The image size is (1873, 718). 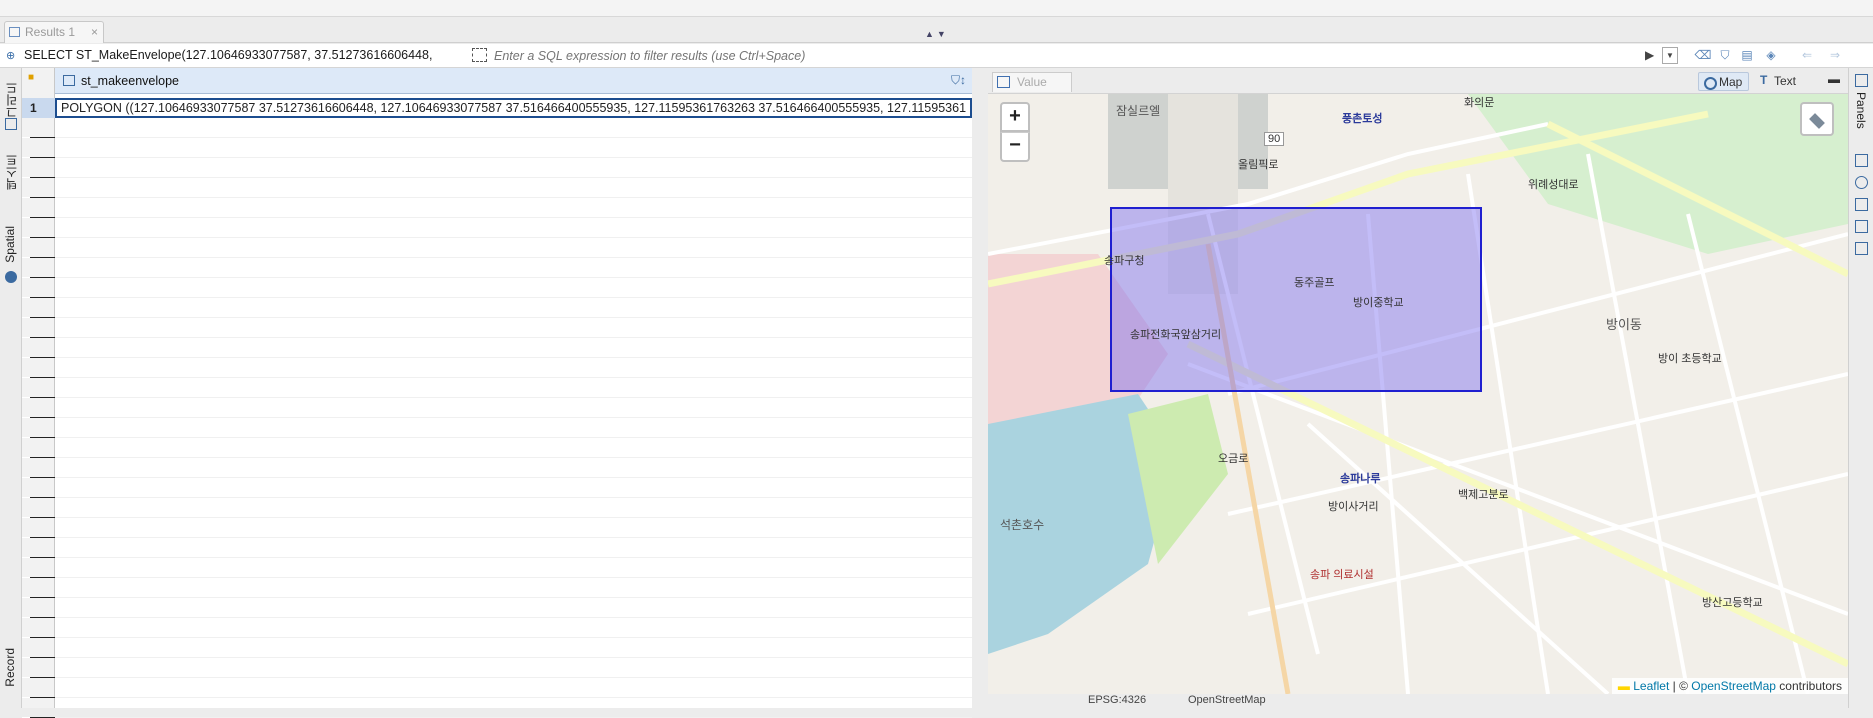 What do you see at coordinates (1732, 603) in the screenshot?
I see `map-label: 방산고등학교` at bounding box center [1732, 603].